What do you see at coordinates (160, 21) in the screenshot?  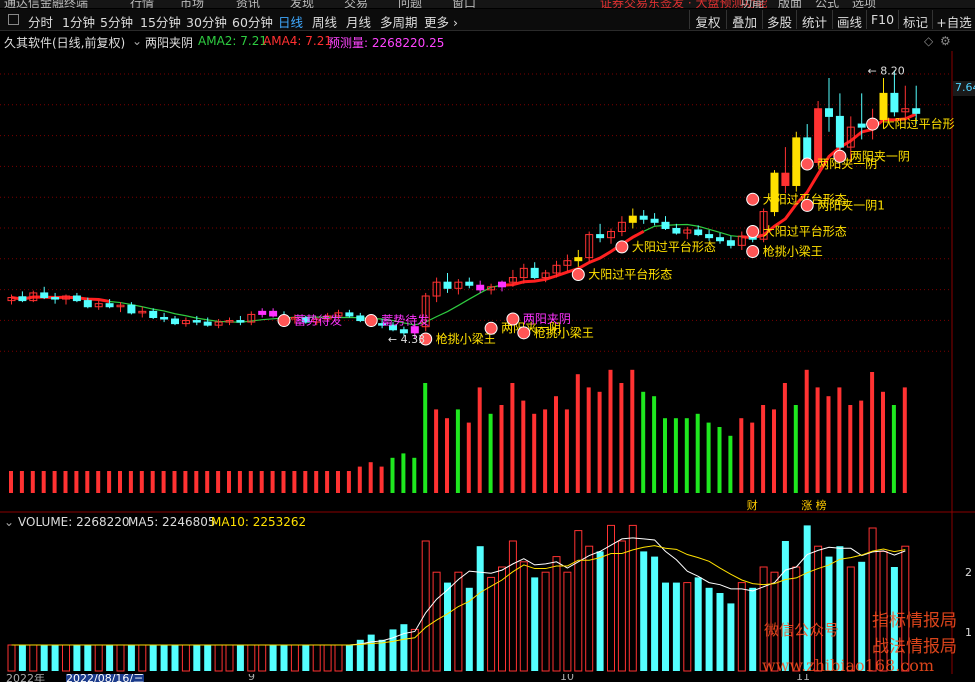 I see `tab-15min: 15分钟` at bounding box center [160, 21].